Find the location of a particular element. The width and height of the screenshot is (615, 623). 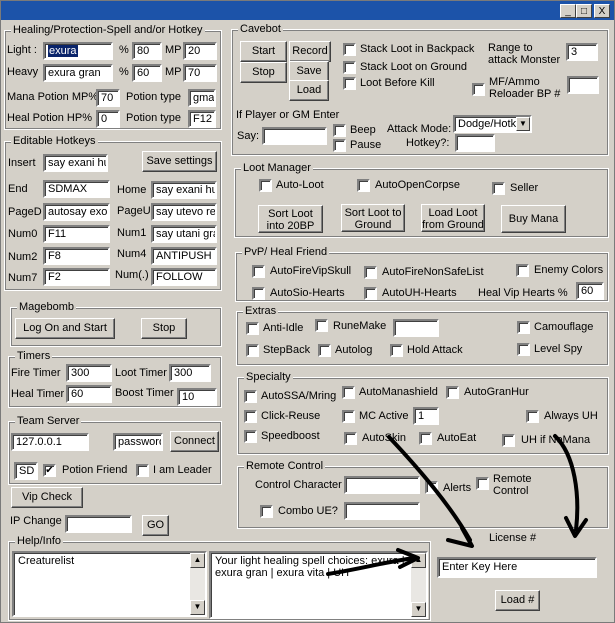

rune-make-checkbox is located at coordinates (321, 325).